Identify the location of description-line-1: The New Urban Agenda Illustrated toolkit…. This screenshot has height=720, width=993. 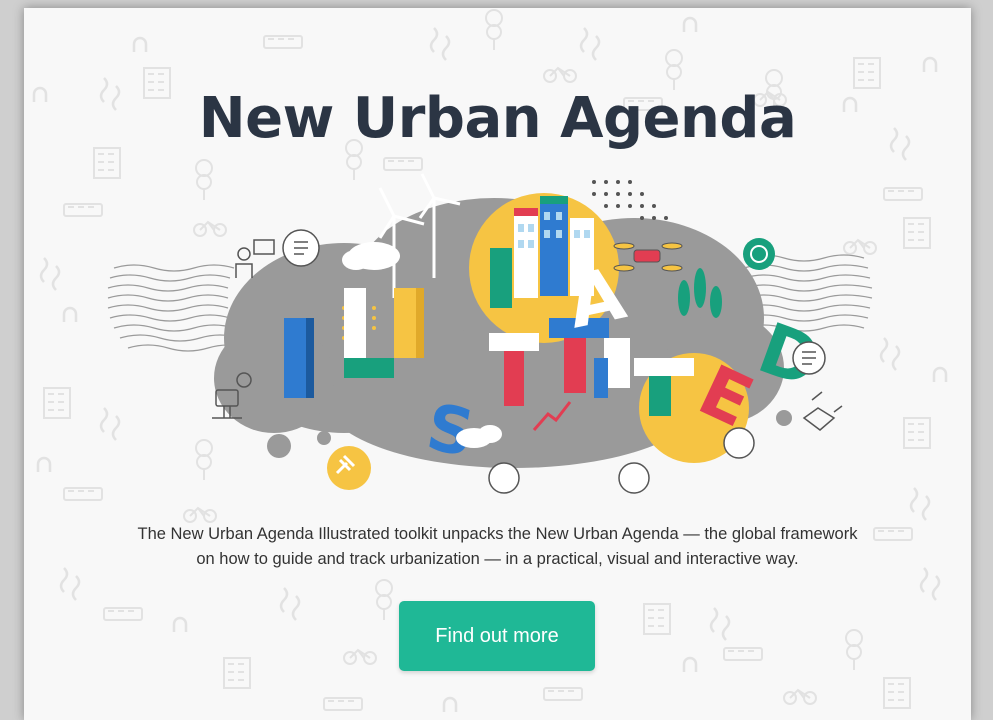
(497, 534).